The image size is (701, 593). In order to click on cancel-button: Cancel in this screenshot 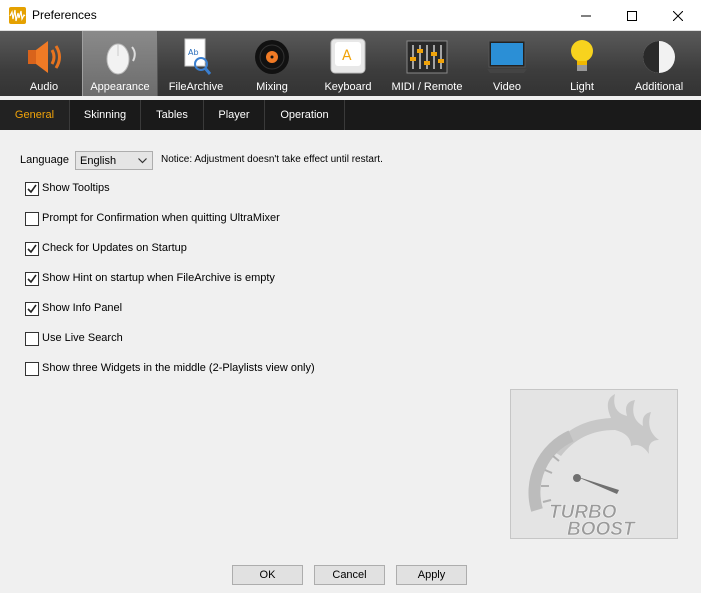, I will do `click(349, 575)`.